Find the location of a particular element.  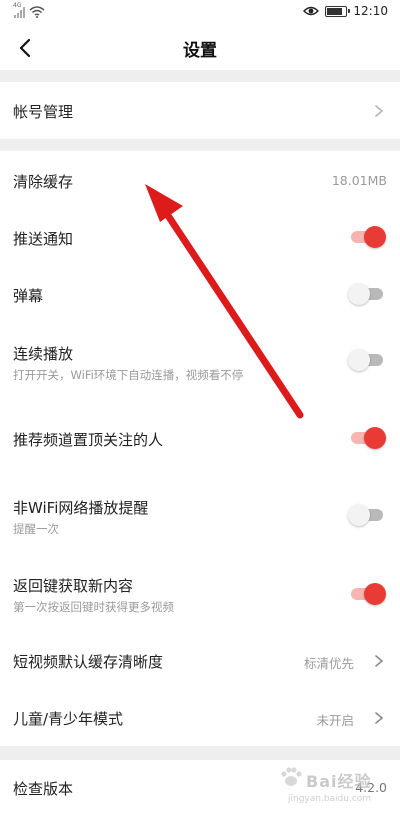

cache-quality-label: 短视频默认缓存清晰度 is located at coordinates (88, 662).